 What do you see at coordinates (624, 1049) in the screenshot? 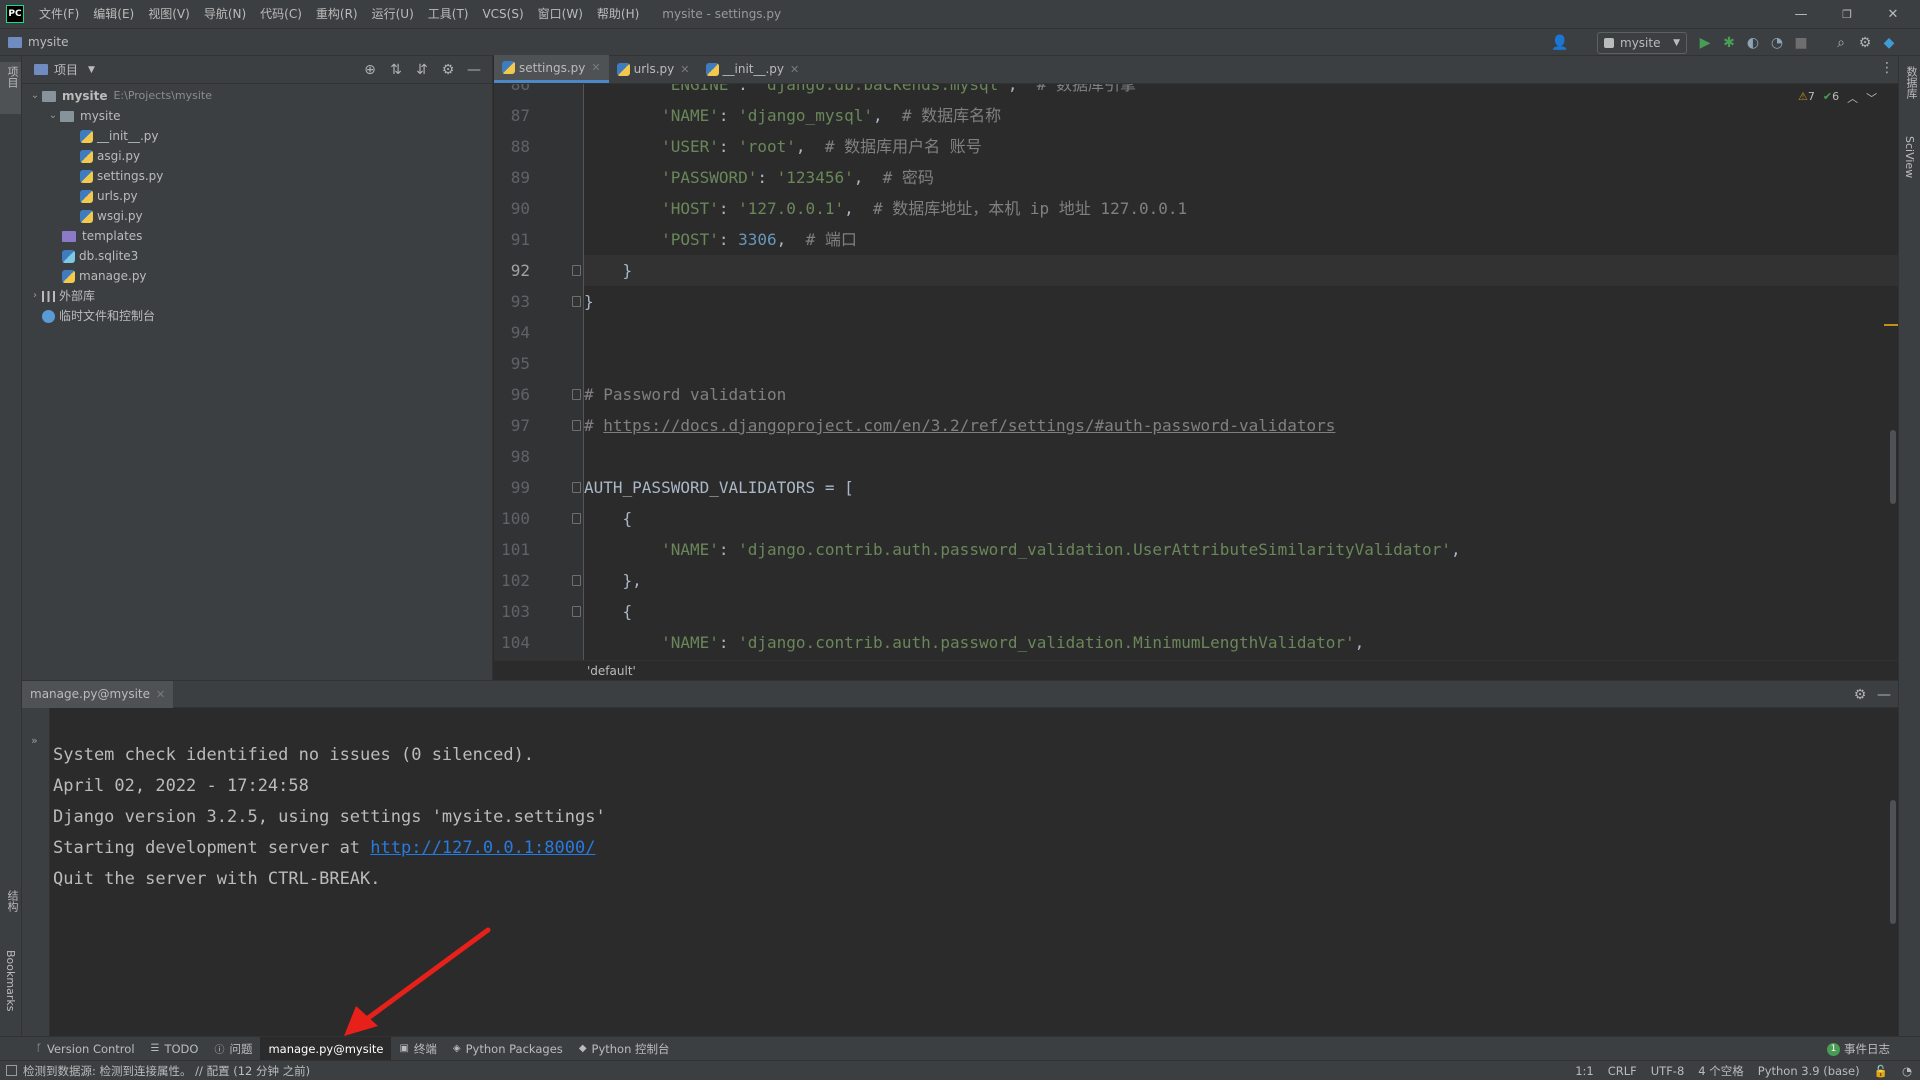
I see `tool-window-button: ◆ Python 控制台` at bounding box center [624, 1049].